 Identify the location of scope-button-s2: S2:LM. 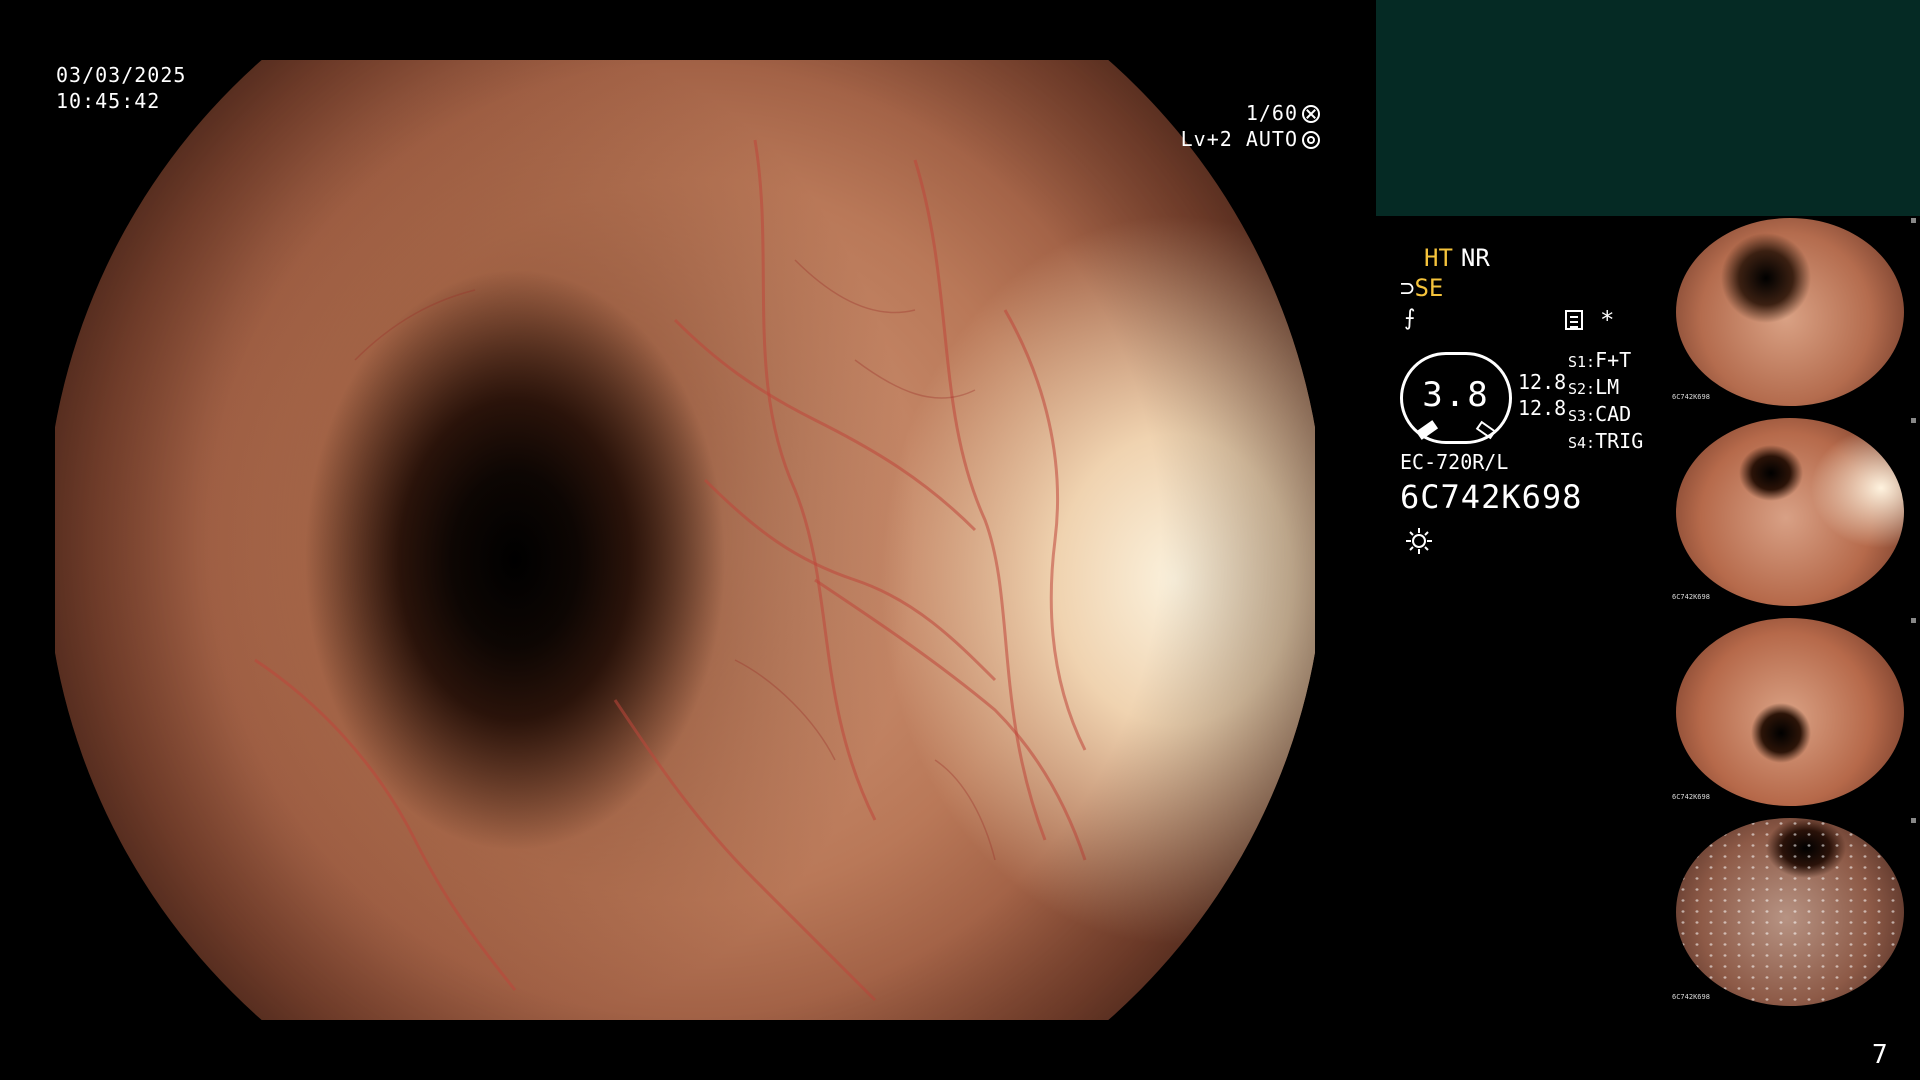
(1594, 387).